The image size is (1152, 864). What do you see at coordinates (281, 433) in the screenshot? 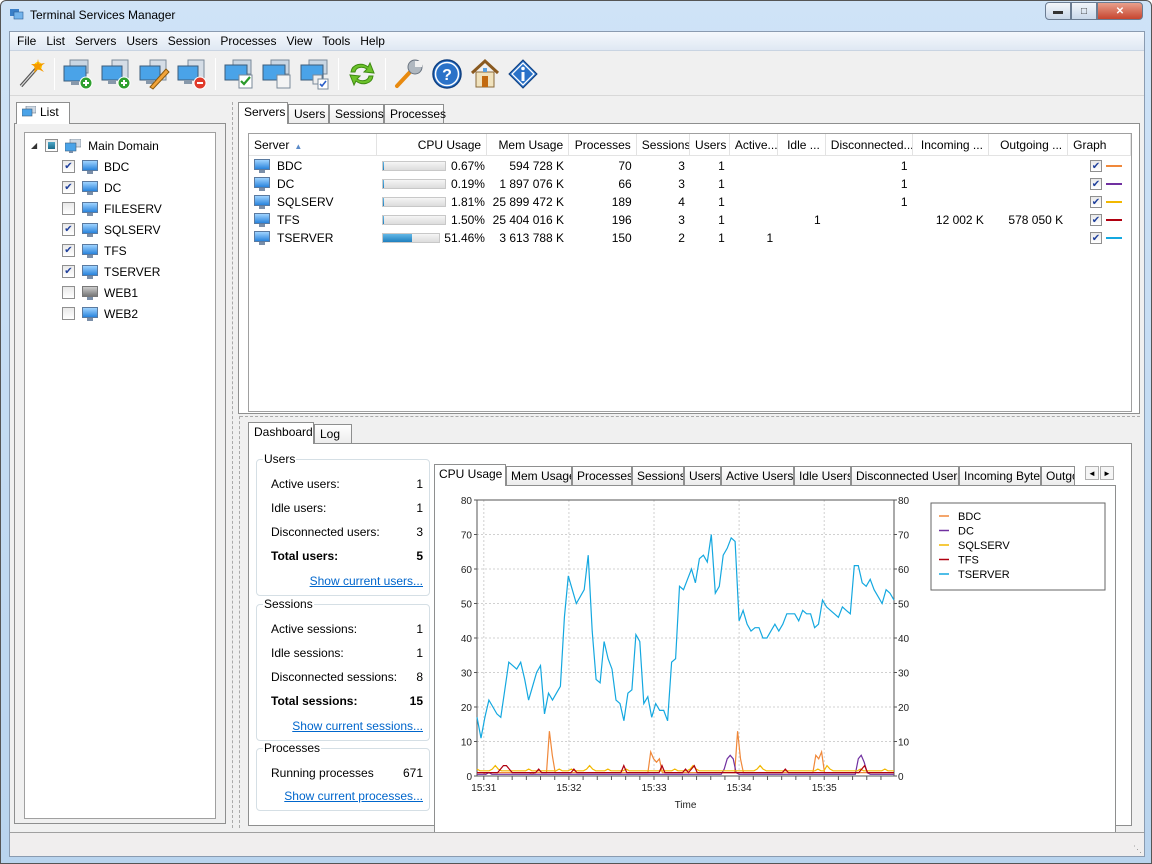
I see `tab-dashboard: Dashboard` at bounding box center [281, 433].